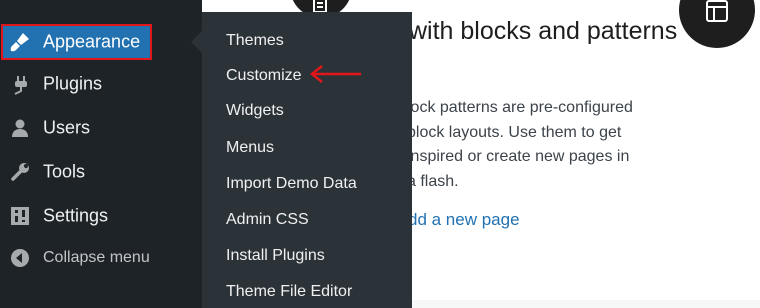 Image resolution: width=760 pixels, height=308 pixels. I want to click on sidebar-item-label: Tools, so click(64, 171).